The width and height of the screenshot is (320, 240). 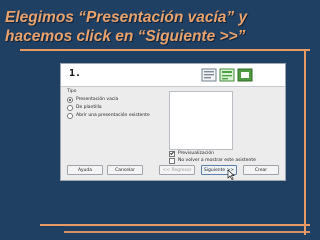 I want to click on option-open-existing: Abrir una presentación existente, so click(x=108, y=115).